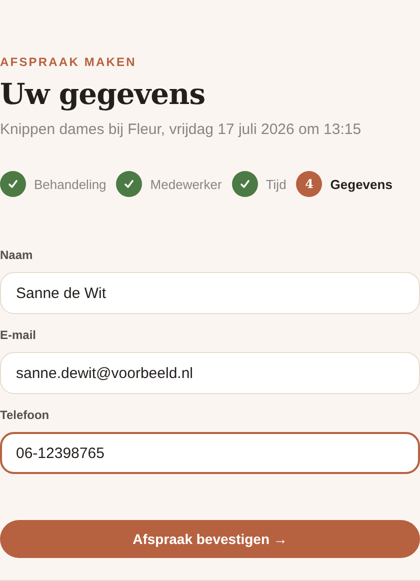 This screenshot has height=581, width=420. Describe the element at coordinates (25, 415) in the screenshot. I see `field-label: Telefoon` at that location.